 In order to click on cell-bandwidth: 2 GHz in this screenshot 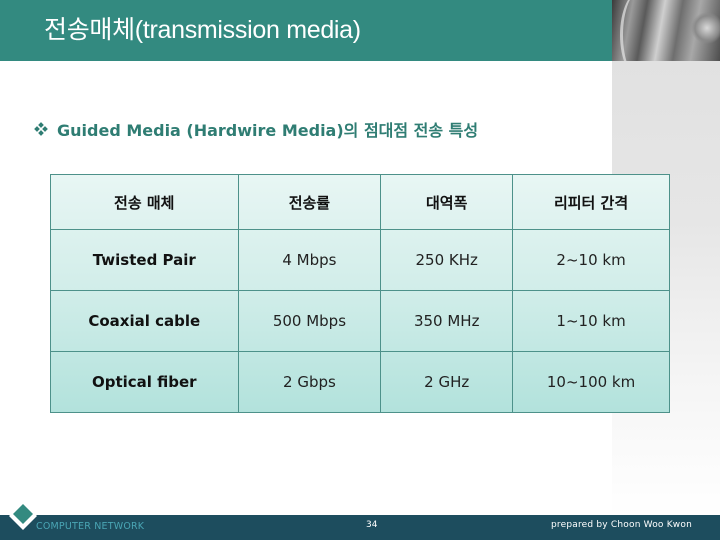, I will do `click(447, 382)`.